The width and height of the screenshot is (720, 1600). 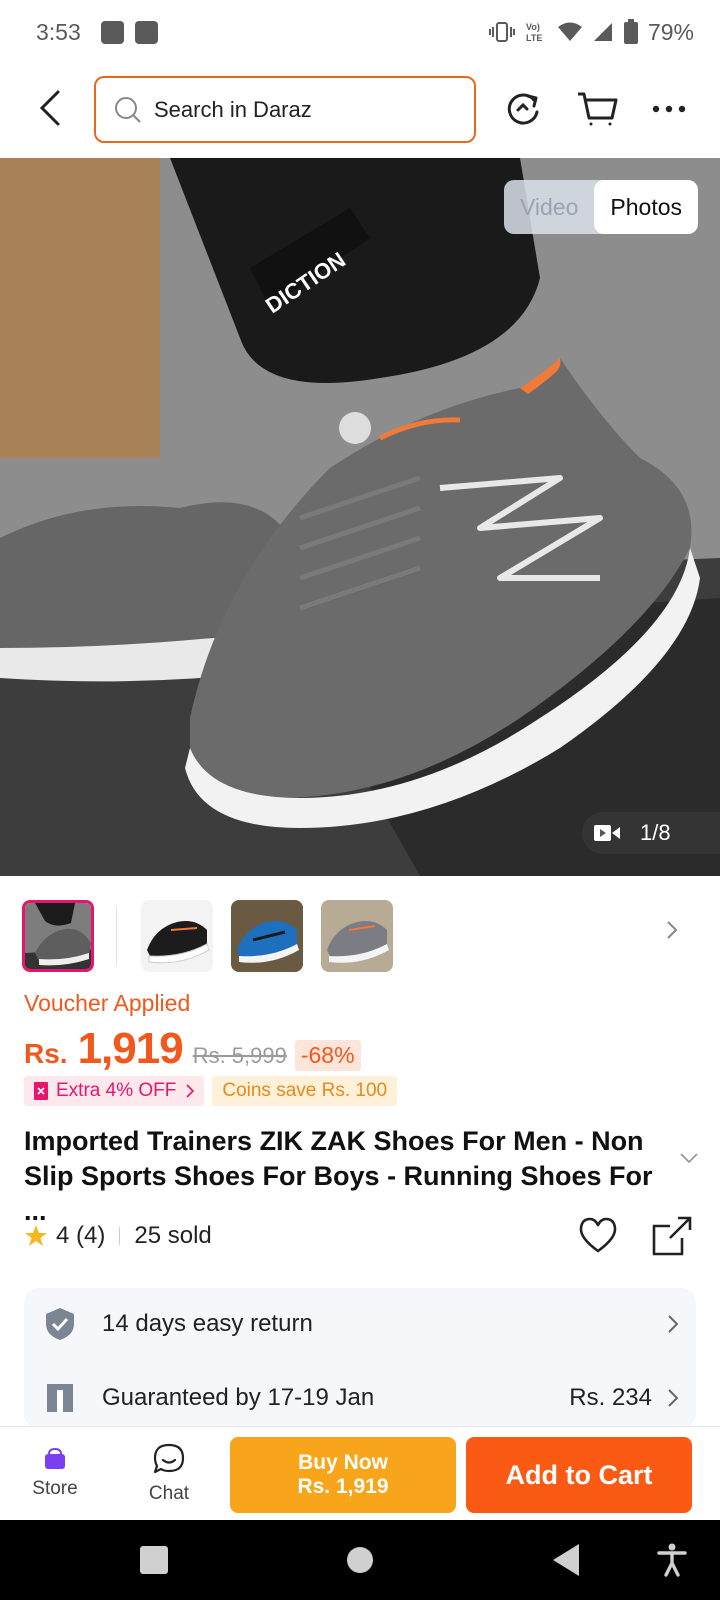 I want to click on battery-icon, so click(x=630, y=31).